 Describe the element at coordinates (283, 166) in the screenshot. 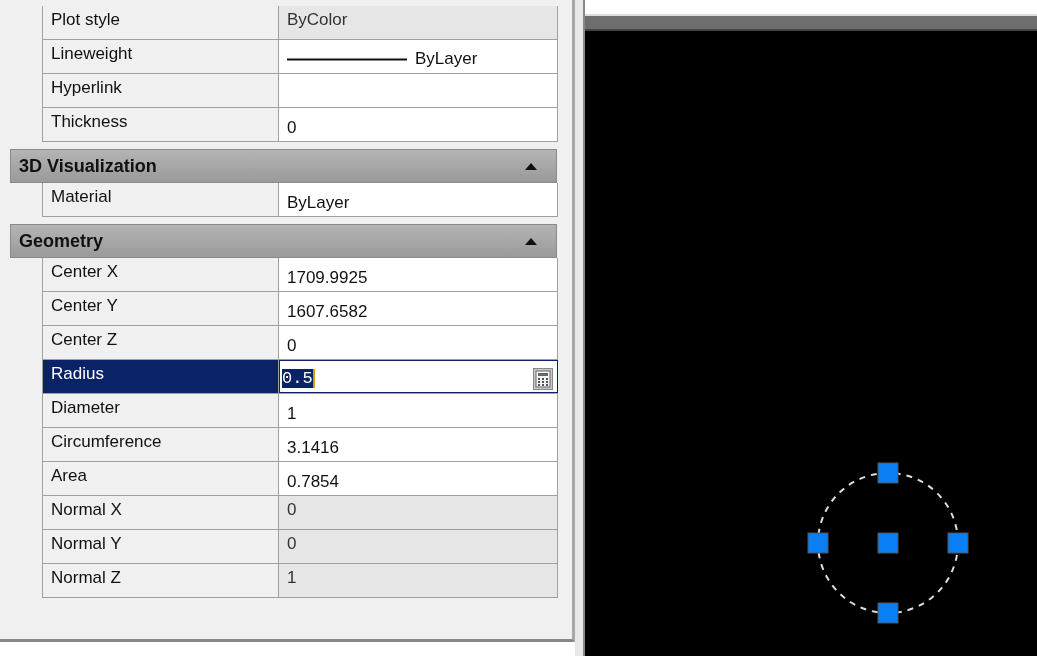

I see `section-header: 3D Visualization` at that location.